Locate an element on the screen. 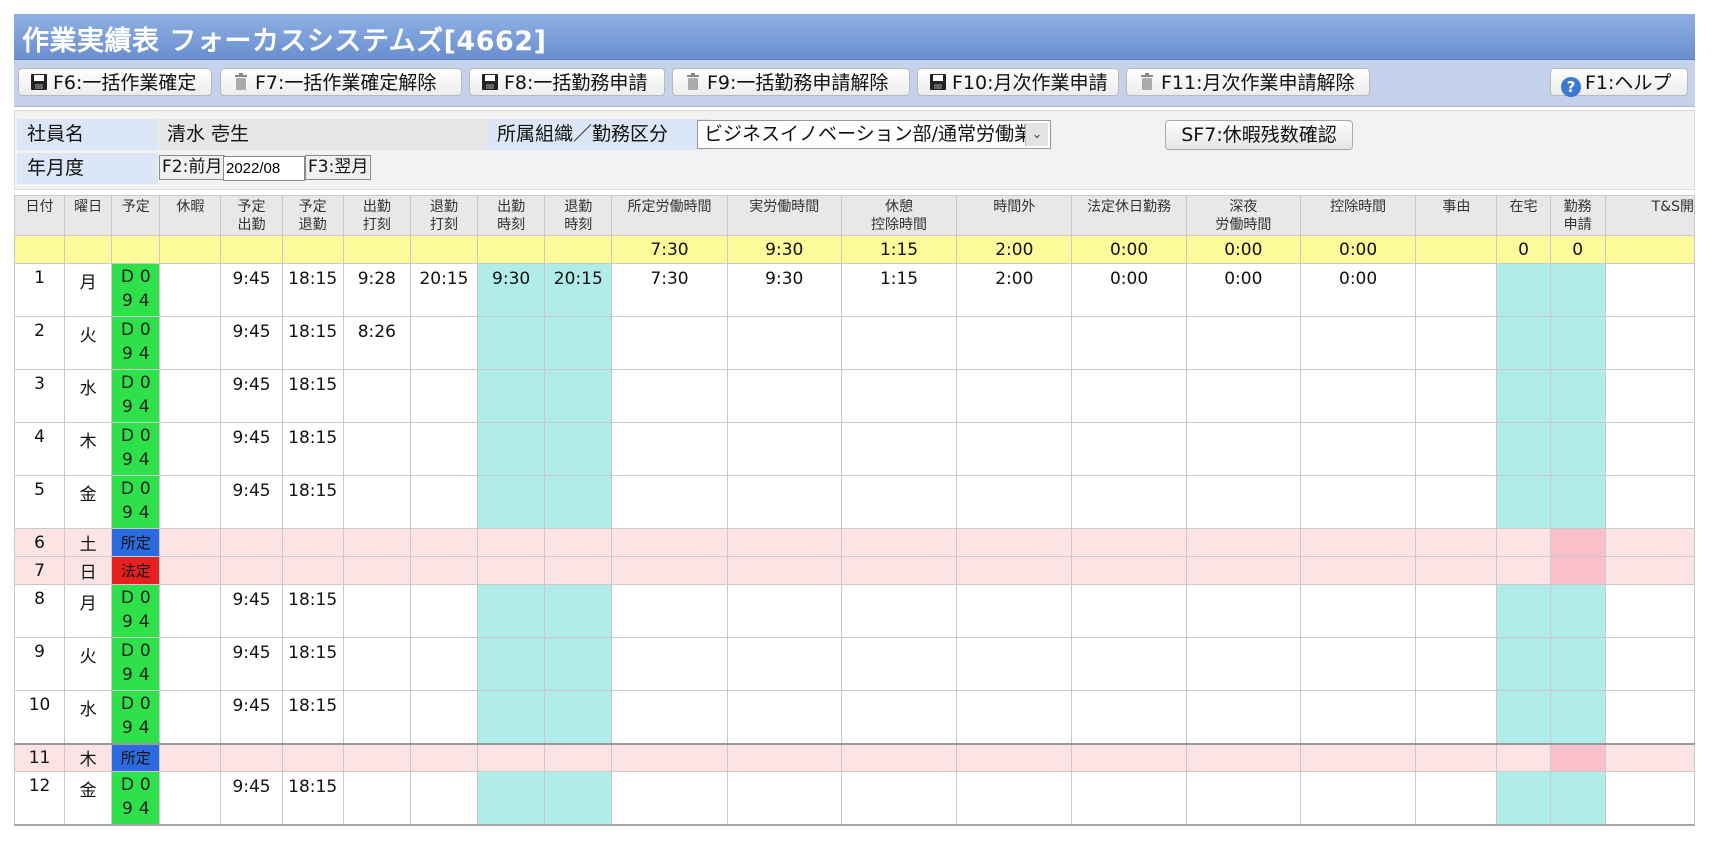 Image resolution: width=1720 pixels, height=866 pixels. bulk-apply-button: F8:一括勤務申請 is located at coordinates (567, 82).